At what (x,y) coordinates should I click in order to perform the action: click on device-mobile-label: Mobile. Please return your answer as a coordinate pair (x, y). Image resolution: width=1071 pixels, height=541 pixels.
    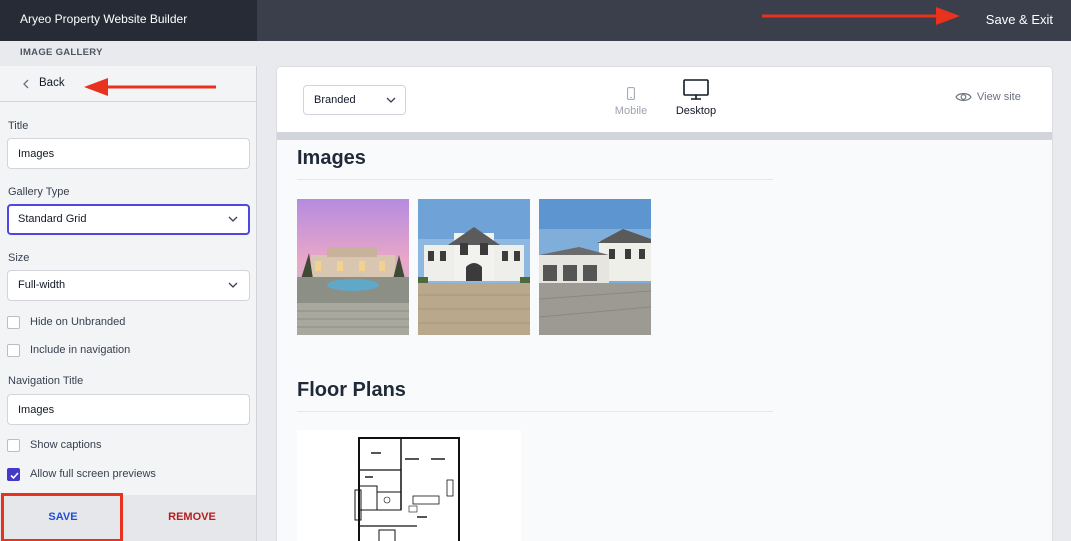
    Looking at the image, I should click on (631, 111).